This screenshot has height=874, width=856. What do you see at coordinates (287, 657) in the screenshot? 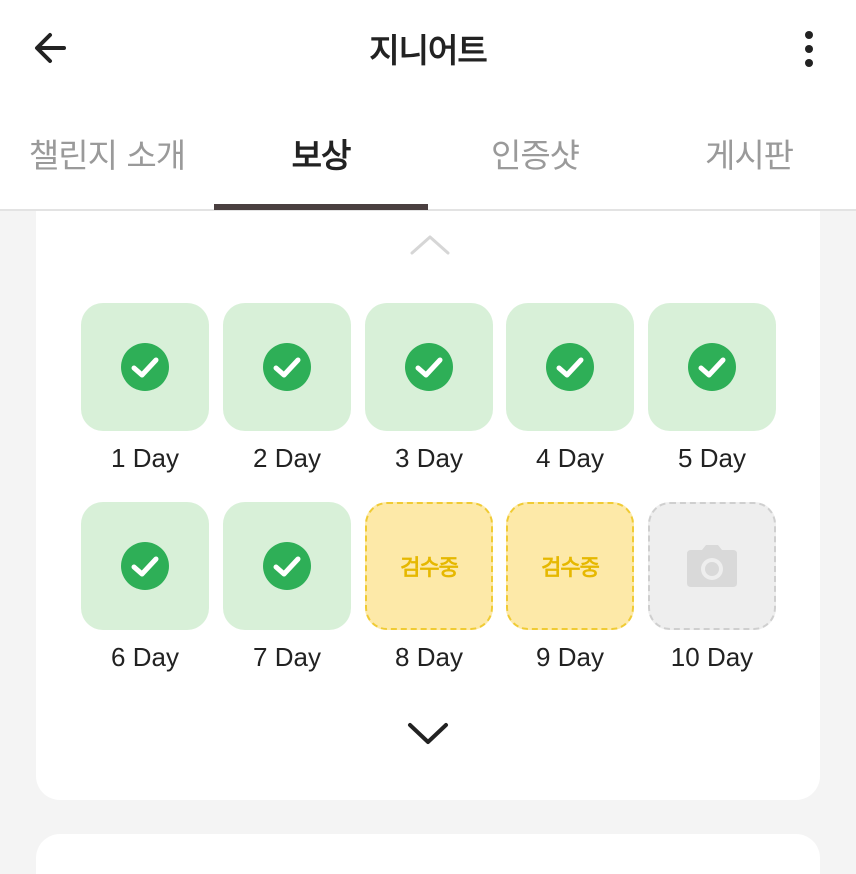
I see `day-label: 7 Day` at bounding box center [287, 657].